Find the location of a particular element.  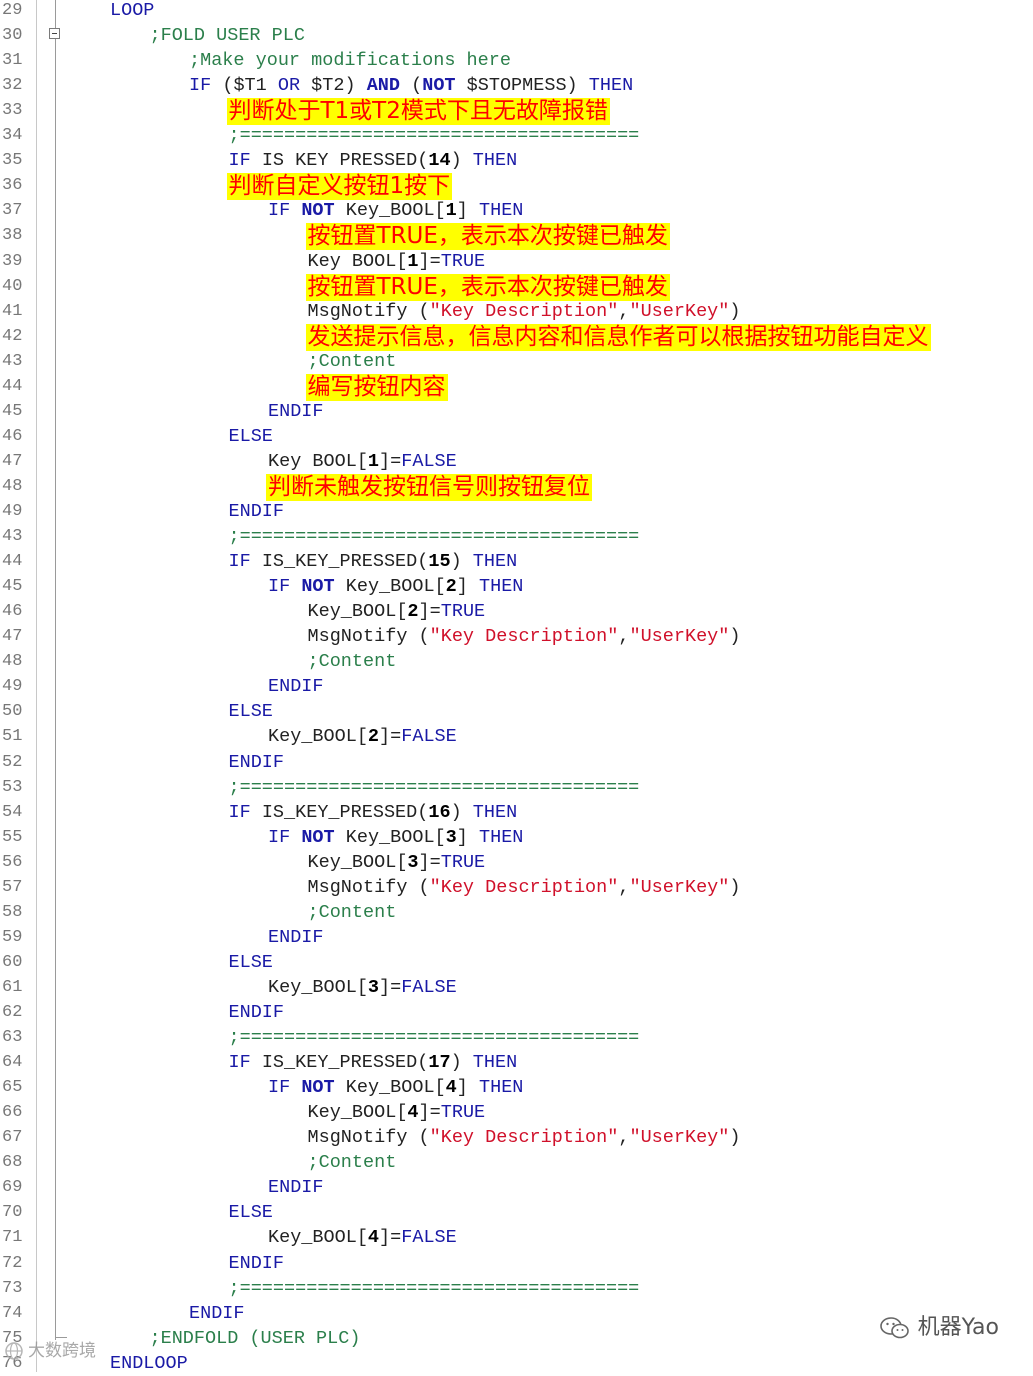

code-line: 66 Key_BOOL[4]=TRUE is located at coordinates (516, 1112).